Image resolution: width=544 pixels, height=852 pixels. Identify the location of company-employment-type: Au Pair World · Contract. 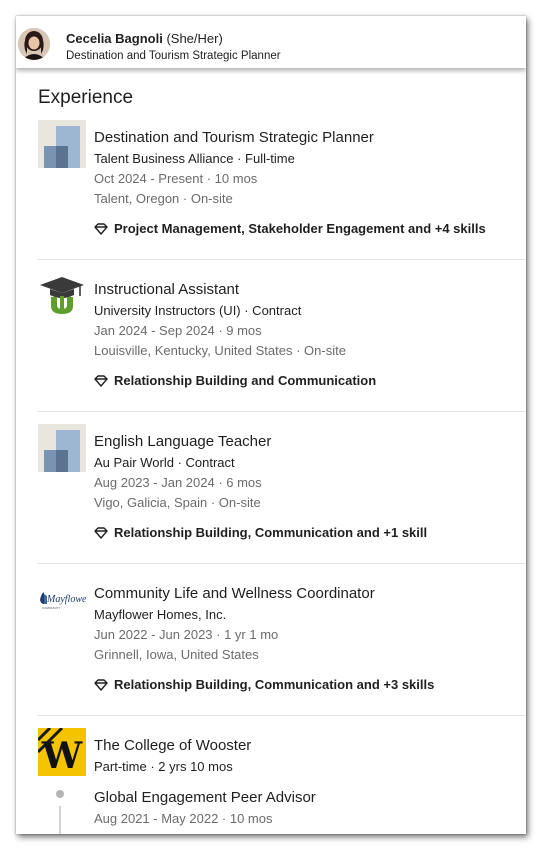
(164, 462).